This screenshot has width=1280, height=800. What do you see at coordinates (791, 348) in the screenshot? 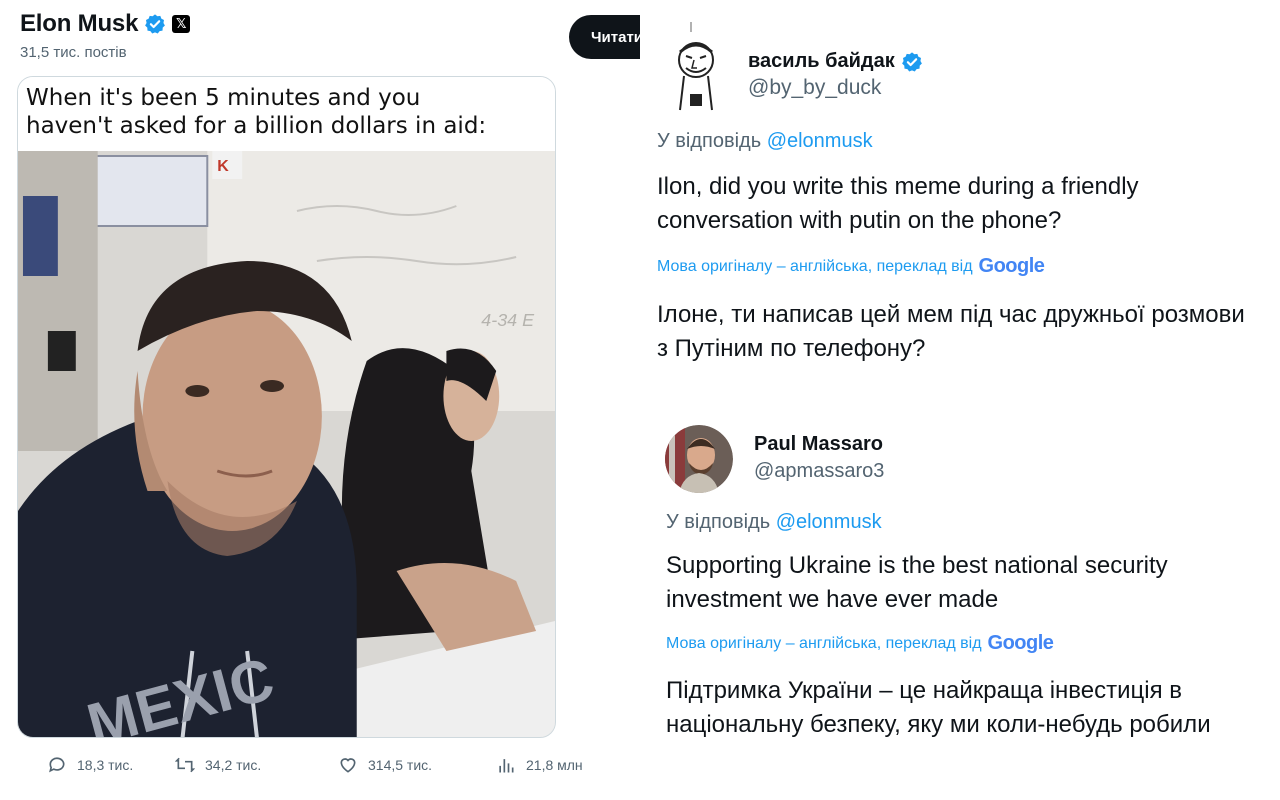
I see `translated-text-line: з Путіним по телефону?` at bounding box center [791, 348].